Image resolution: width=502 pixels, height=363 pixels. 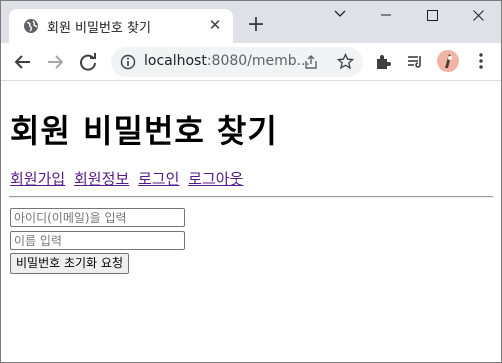 I want to click on nav-link-login: 로그인, so click(x=158, y=179).